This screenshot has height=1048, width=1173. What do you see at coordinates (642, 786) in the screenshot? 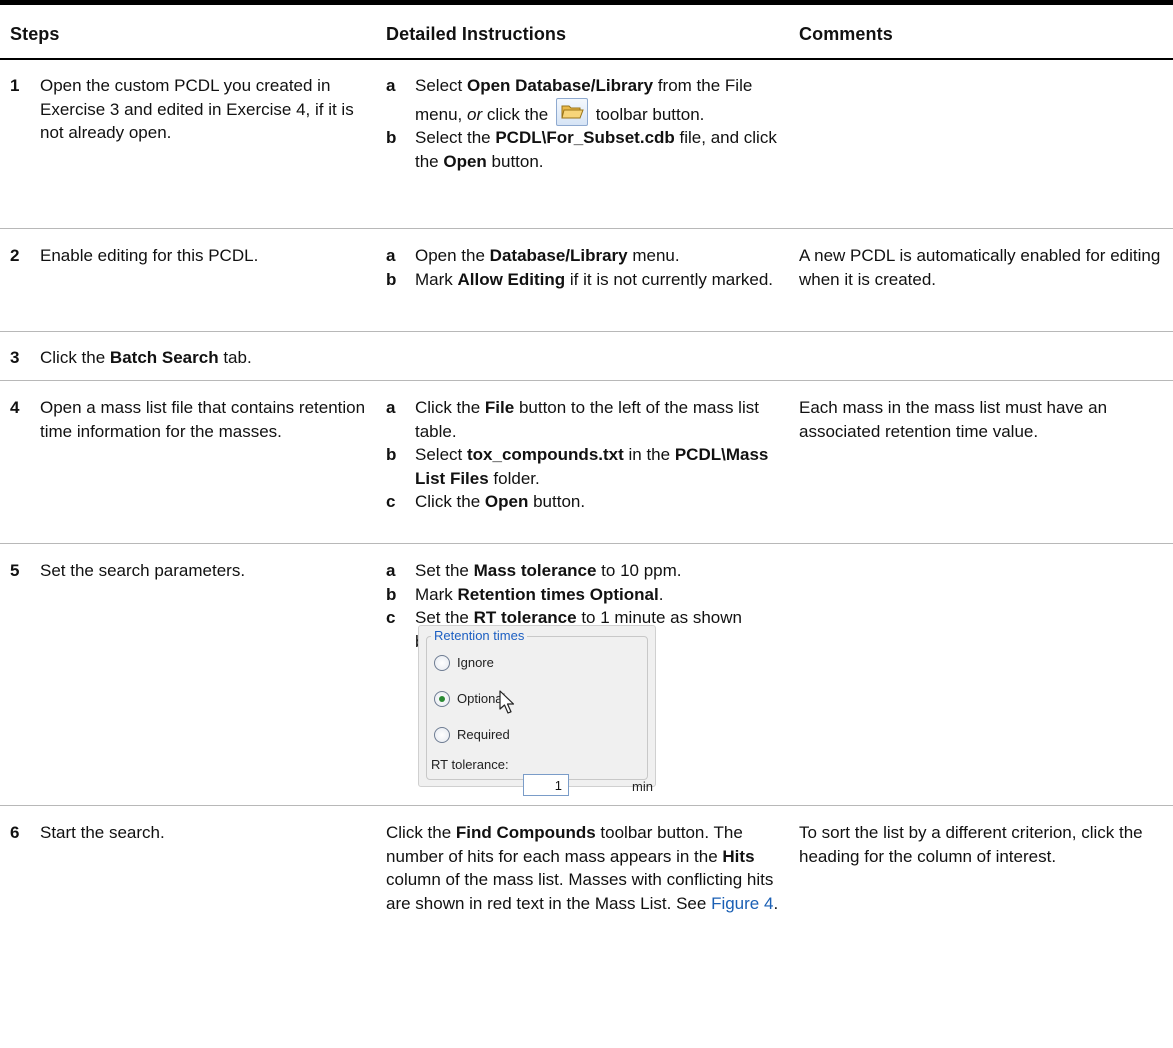
I see `rt-tolerance-unit: min` at bounding box center [642, 786].